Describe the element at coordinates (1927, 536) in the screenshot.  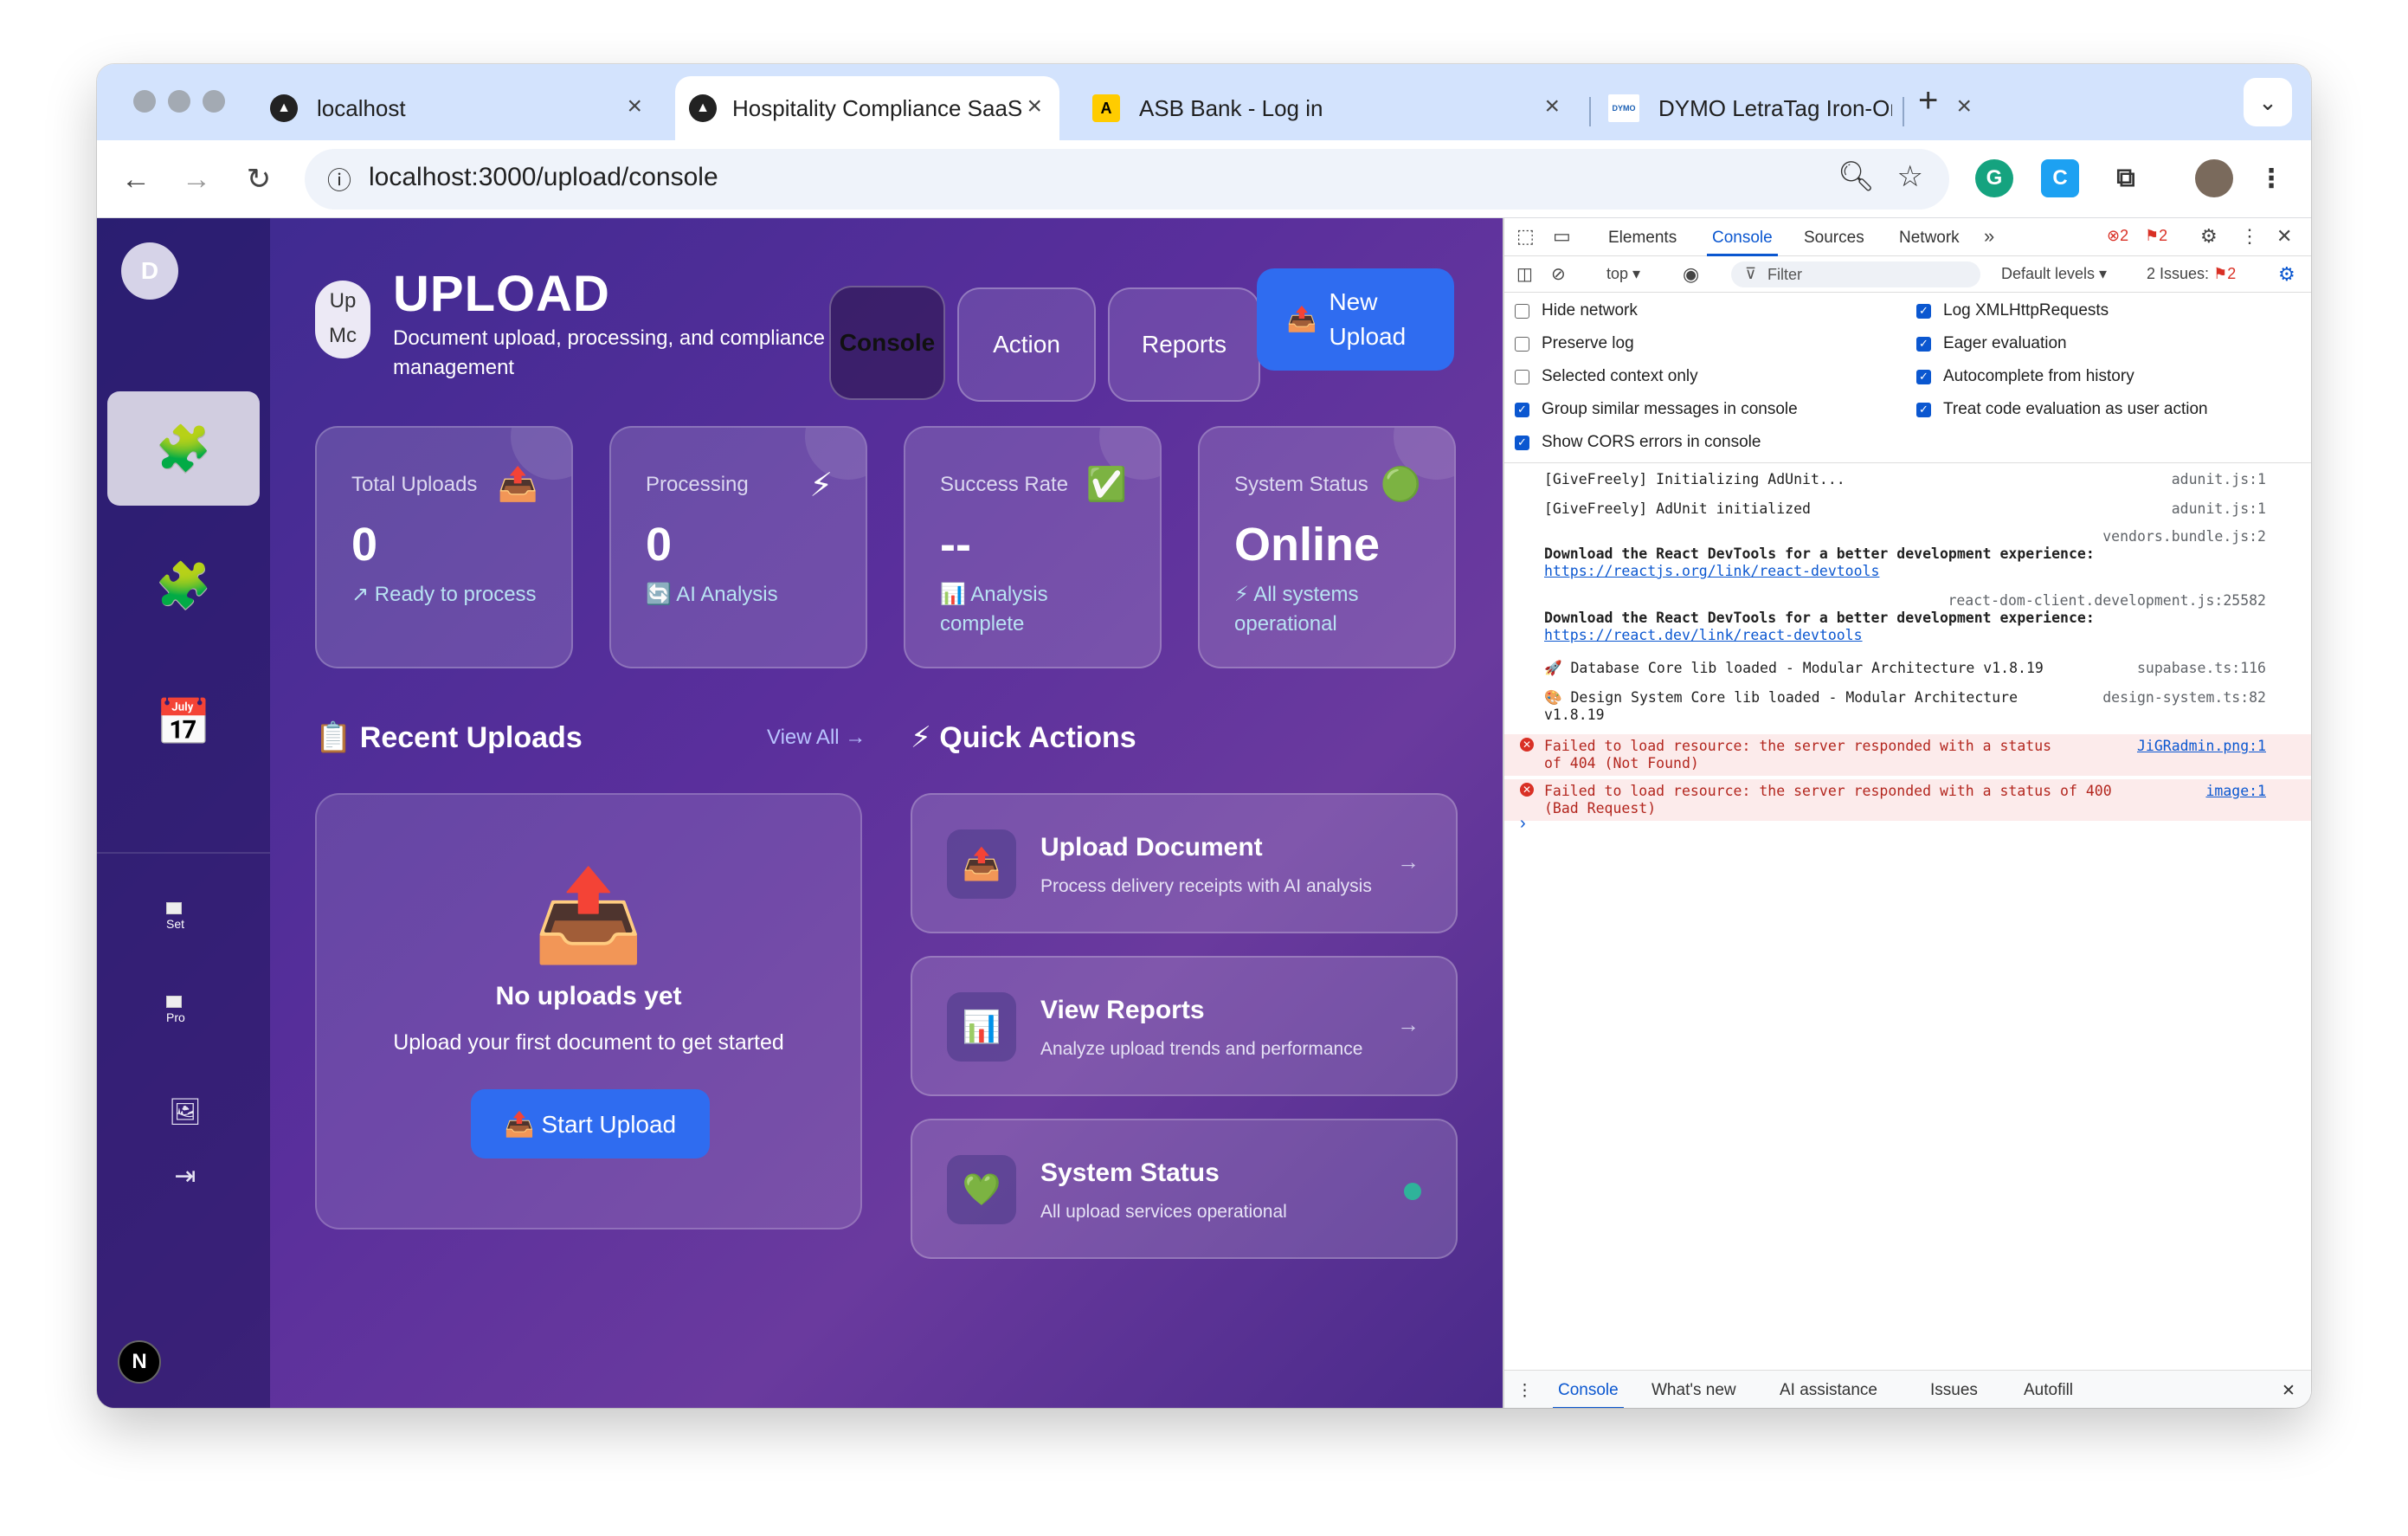
I see `source-link: vendors.bundle.js:2` at that location.